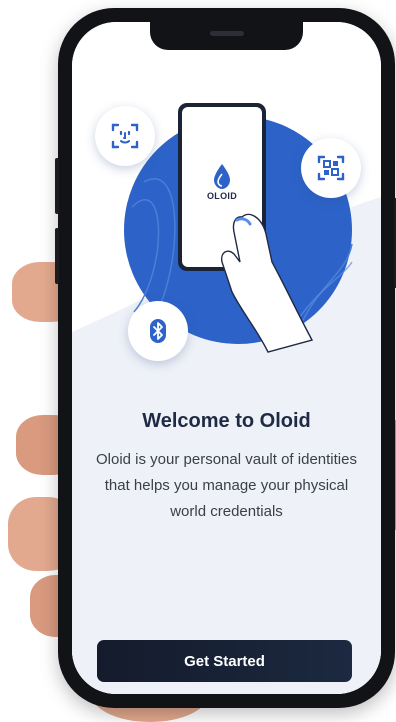 This screenshot has height=722, width=396. What do you see at coordinates (226, 421) in the screenshot?
I see `welcome-title: Welcome to Oloid` at bounding box center [226, 421].